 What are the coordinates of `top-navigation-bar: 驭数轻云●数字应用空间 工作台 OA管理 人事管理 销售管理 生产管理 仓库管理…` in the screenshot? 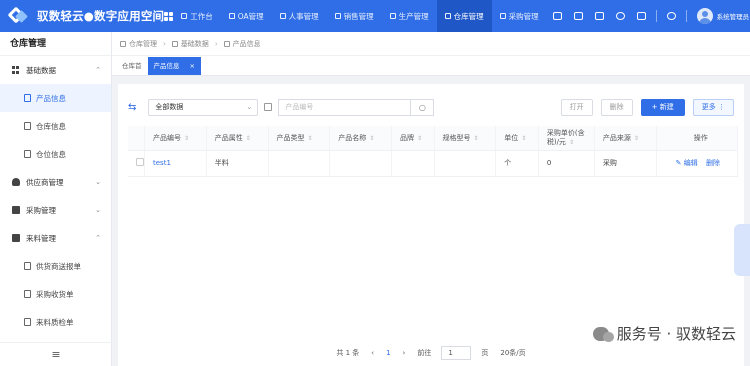 It's located at (375, 16).